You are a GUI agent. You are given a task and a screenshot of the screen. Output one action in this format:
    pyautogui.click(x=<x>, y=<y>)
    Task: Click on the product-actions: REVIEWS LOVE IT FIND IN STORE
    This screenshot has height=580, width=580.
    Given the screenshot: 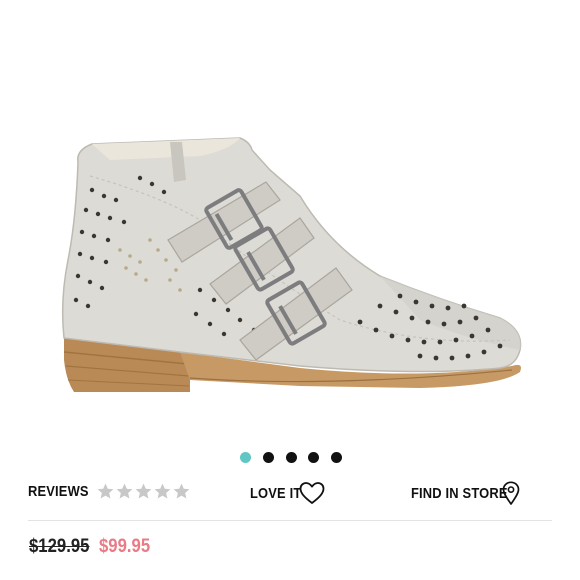 What is the action you would take?
    pyautogui.click(x=290, y=494)
    